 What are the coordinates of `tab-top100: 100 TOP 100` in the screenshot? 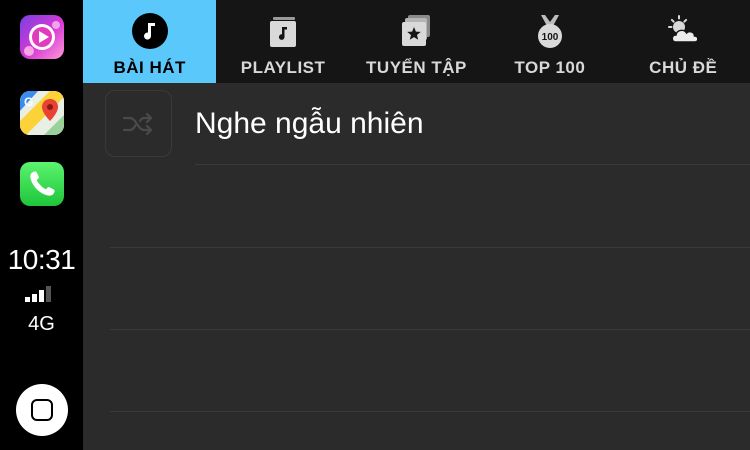 It's located at (549, 41).